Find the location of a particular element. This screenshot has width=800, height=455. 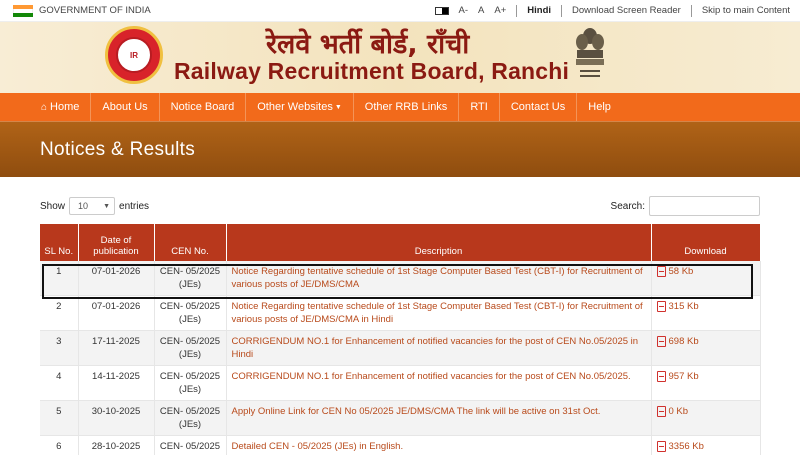

contrast-toggle-icon is located at coordinates (441, 10).